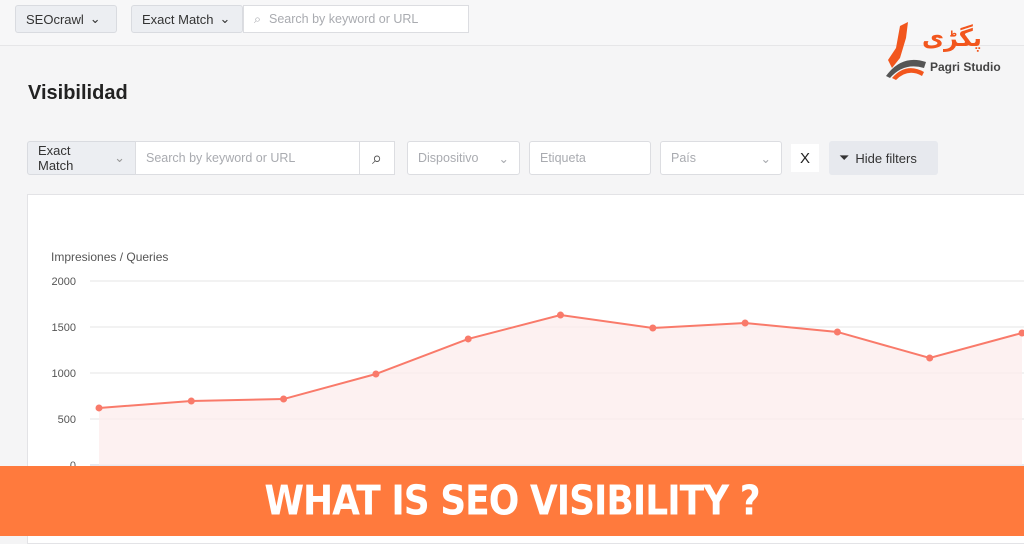 The image size is (1024, 544). I want to click on banner-title: WHAT IS SEO VISIBILITY ?, so click(511, 500).